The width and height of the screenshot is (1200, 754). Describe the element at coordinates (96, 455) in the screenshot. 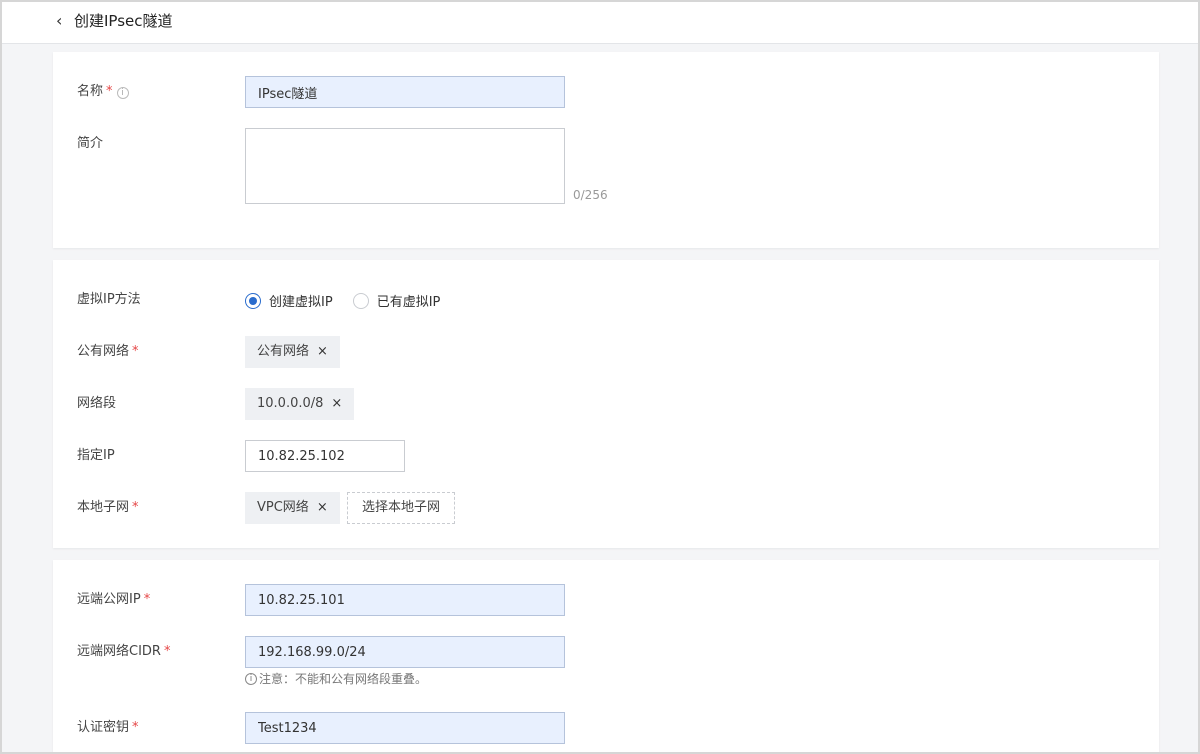

I see `ip-label: 指定IP` at that location.